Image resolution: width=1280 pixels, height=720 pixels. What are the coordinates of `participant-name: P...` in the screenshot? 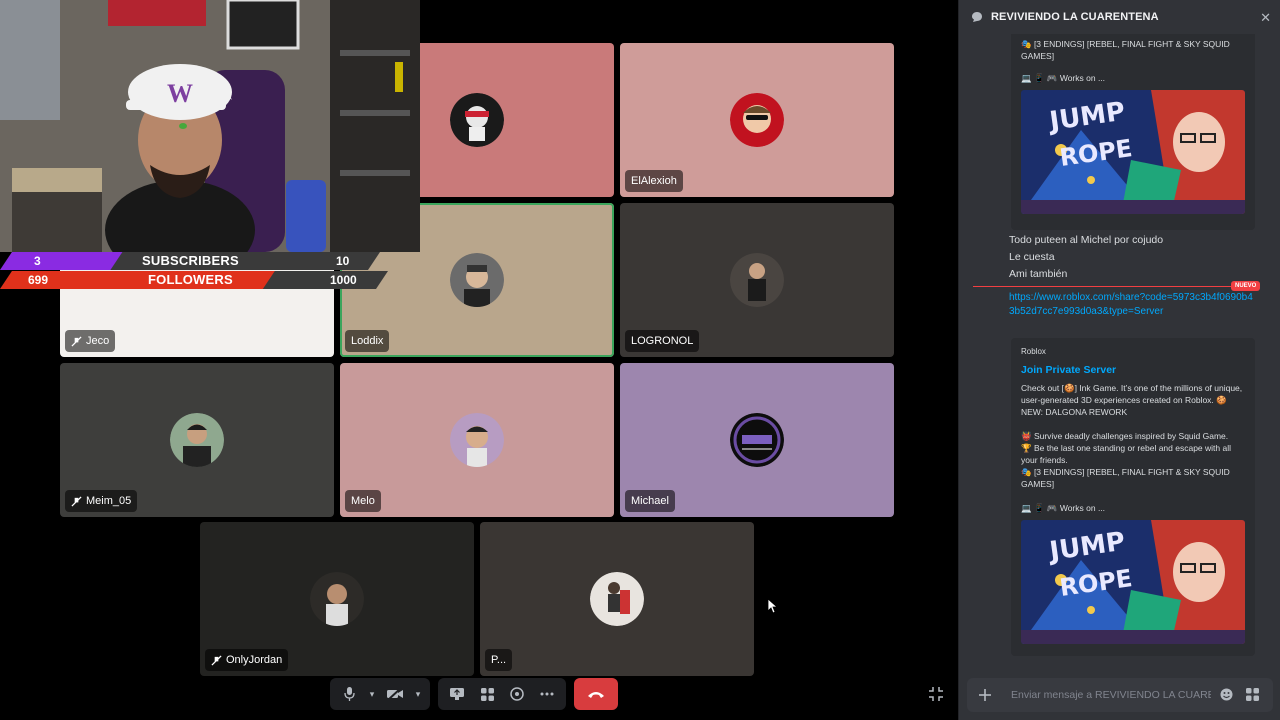 It's located at (499, 660).